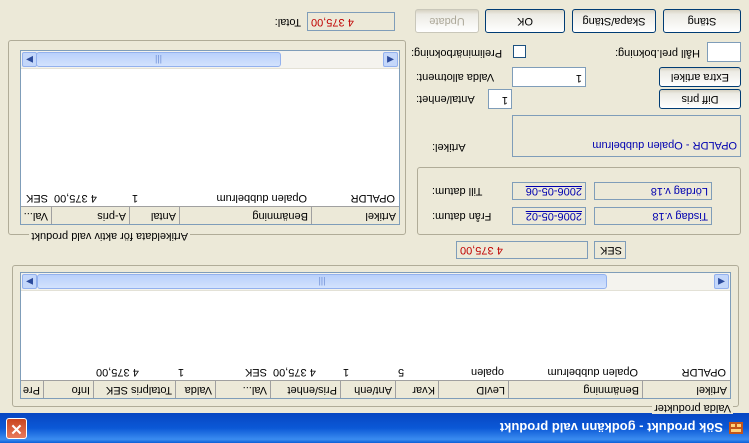 Image resolution: width=749 pixels, height=443 pixels. What do you see at coordinates (657, 53) in the screenshot?
I see `hold-booking-label: Håll prel.bokning:` at bounding box center [657, 53].